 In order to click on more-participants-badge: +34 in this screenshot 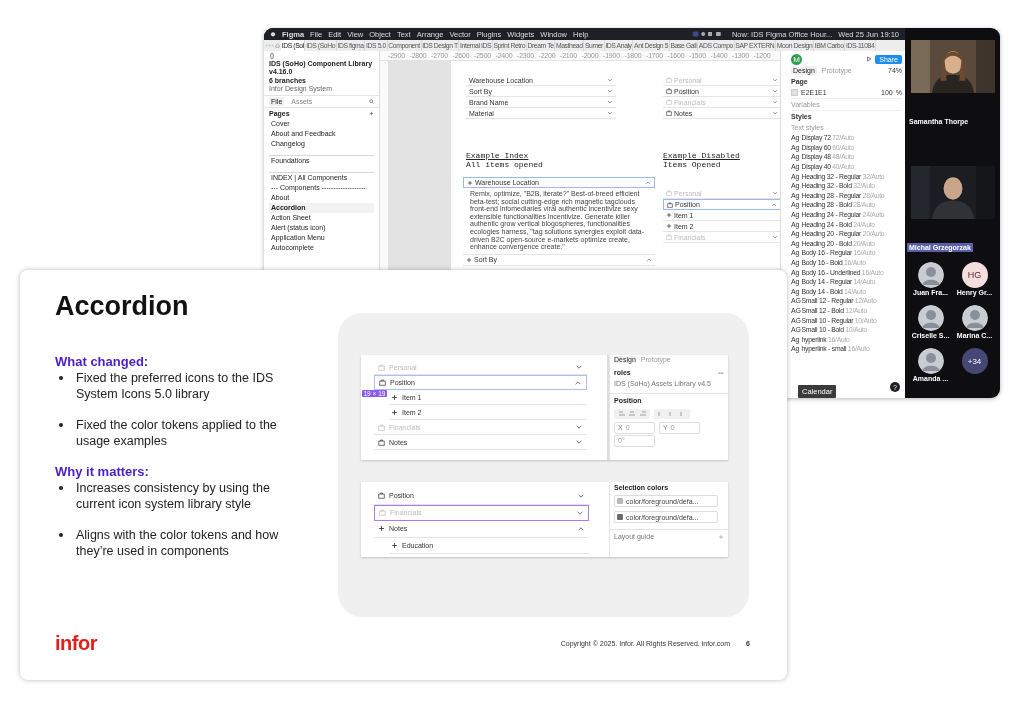, I will do `click(974, 361)`.